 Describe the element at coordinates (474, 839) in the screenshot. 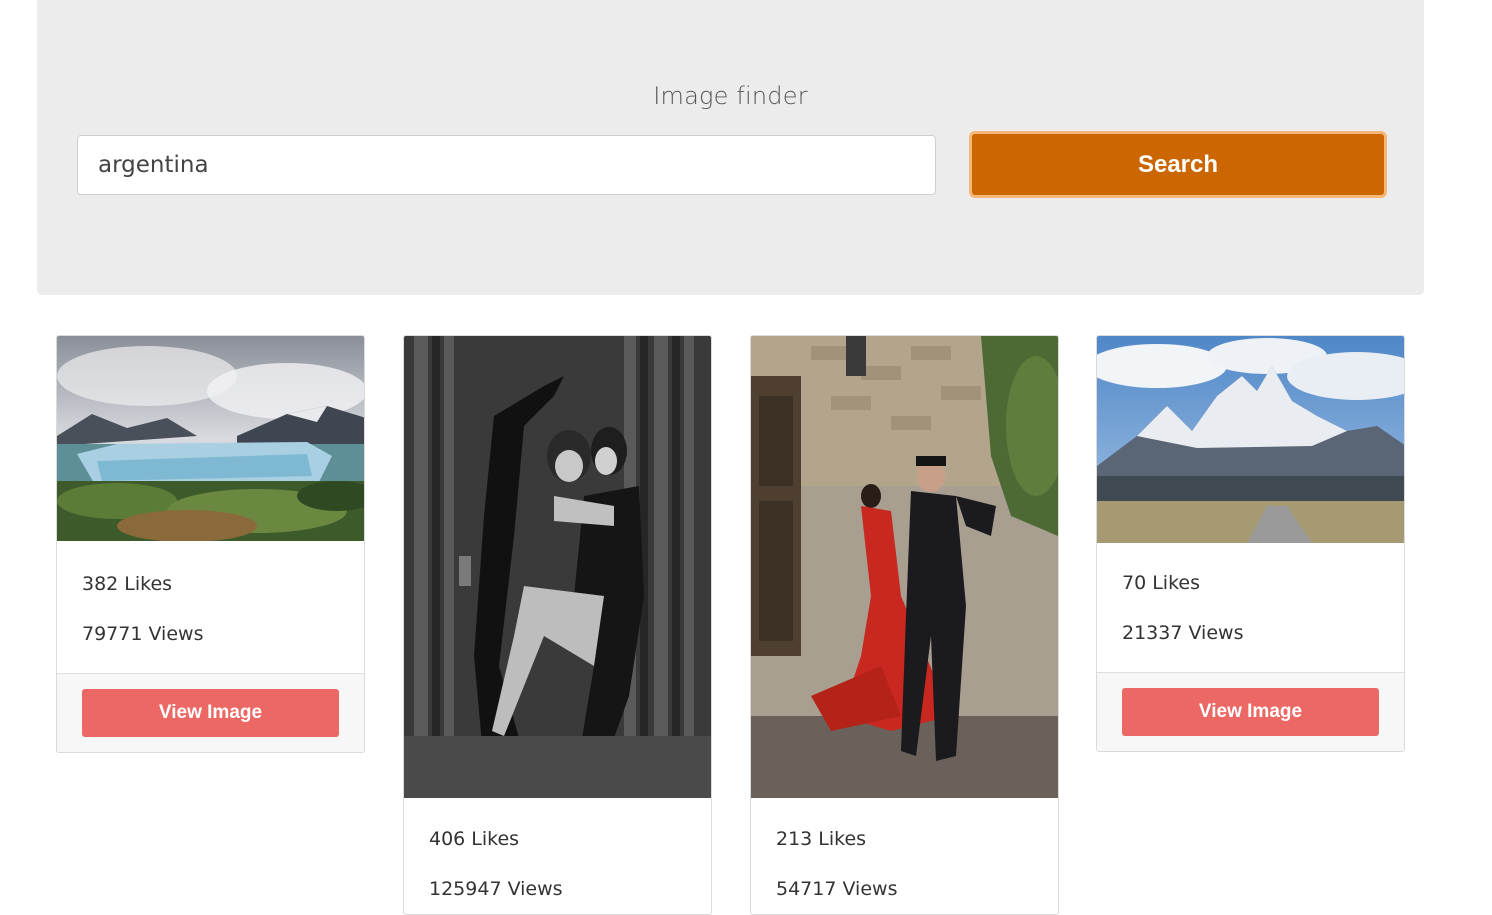

I see `likes-count: 406 Likes` at that location.